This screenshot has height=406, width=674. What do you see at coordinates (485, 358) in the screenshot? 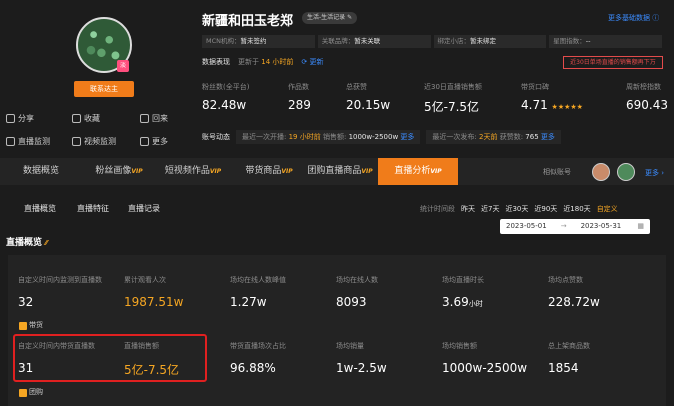
I see `stat-cell: 场均销售额 1000w-2500w` at bounding box center [485, 358].